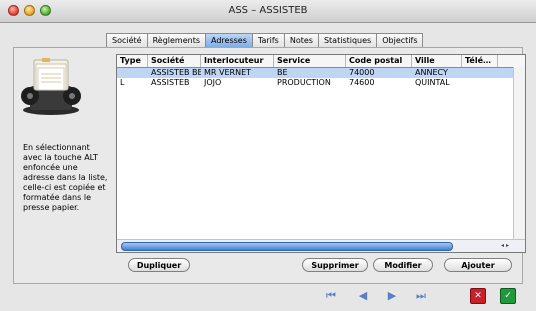  Describe the element at coordinates (127, 40) in the screenshot. I see `tab-societe: Société` at that location.